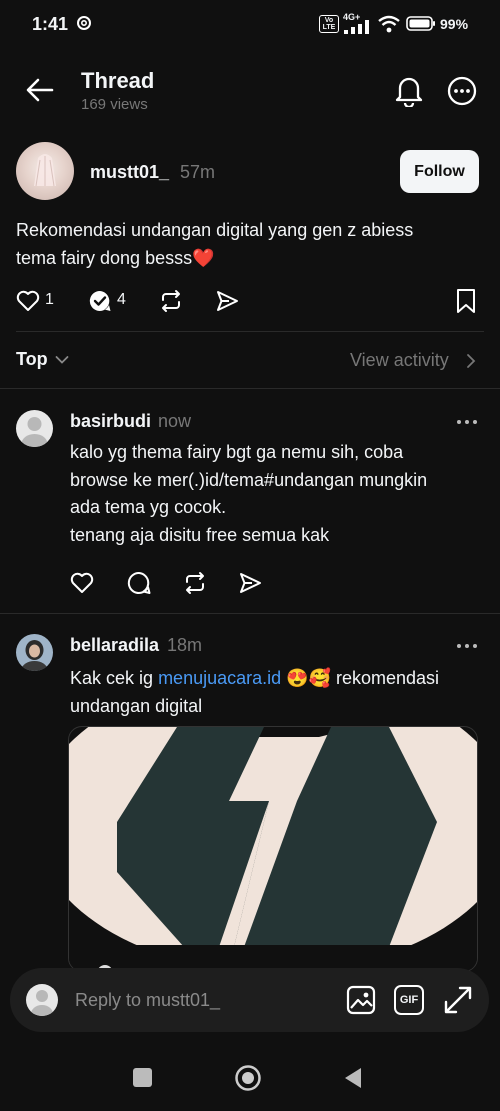 This screenshot has width=500, height=1111. What do you see at coordinates (110, 421) in the screenshot?
I see `reply-username: basirbudi` at bounding box center [110, 421].